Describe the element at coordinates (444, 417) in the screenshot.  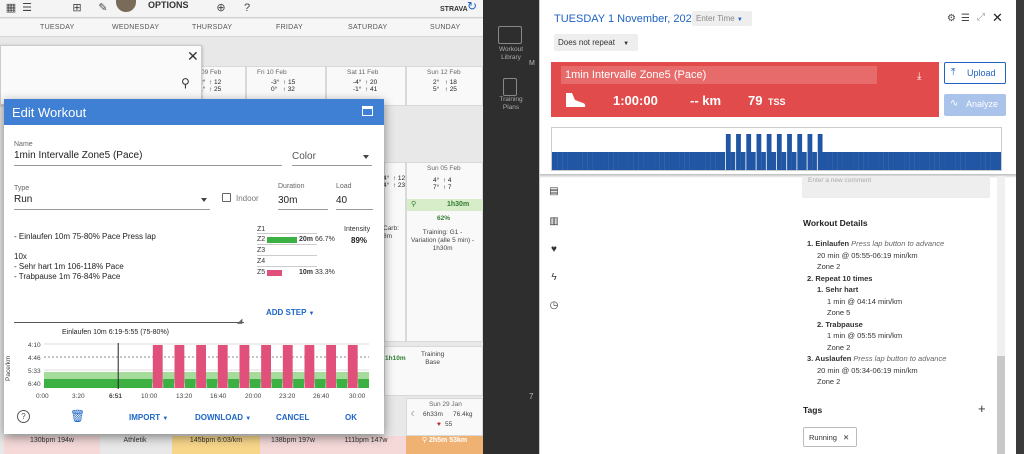
I see `day-cell-sun-4: Sun 29 Jan ☾ 6h33m 76.4kg ♥ 55` at that location.